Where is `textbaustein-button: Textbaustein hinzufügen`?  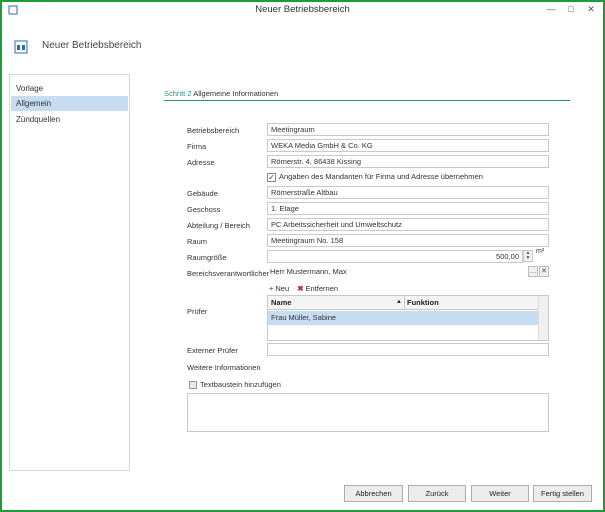
textbaustein-button: Textbaustein hinzufügen is located at coordinates (235, 385).